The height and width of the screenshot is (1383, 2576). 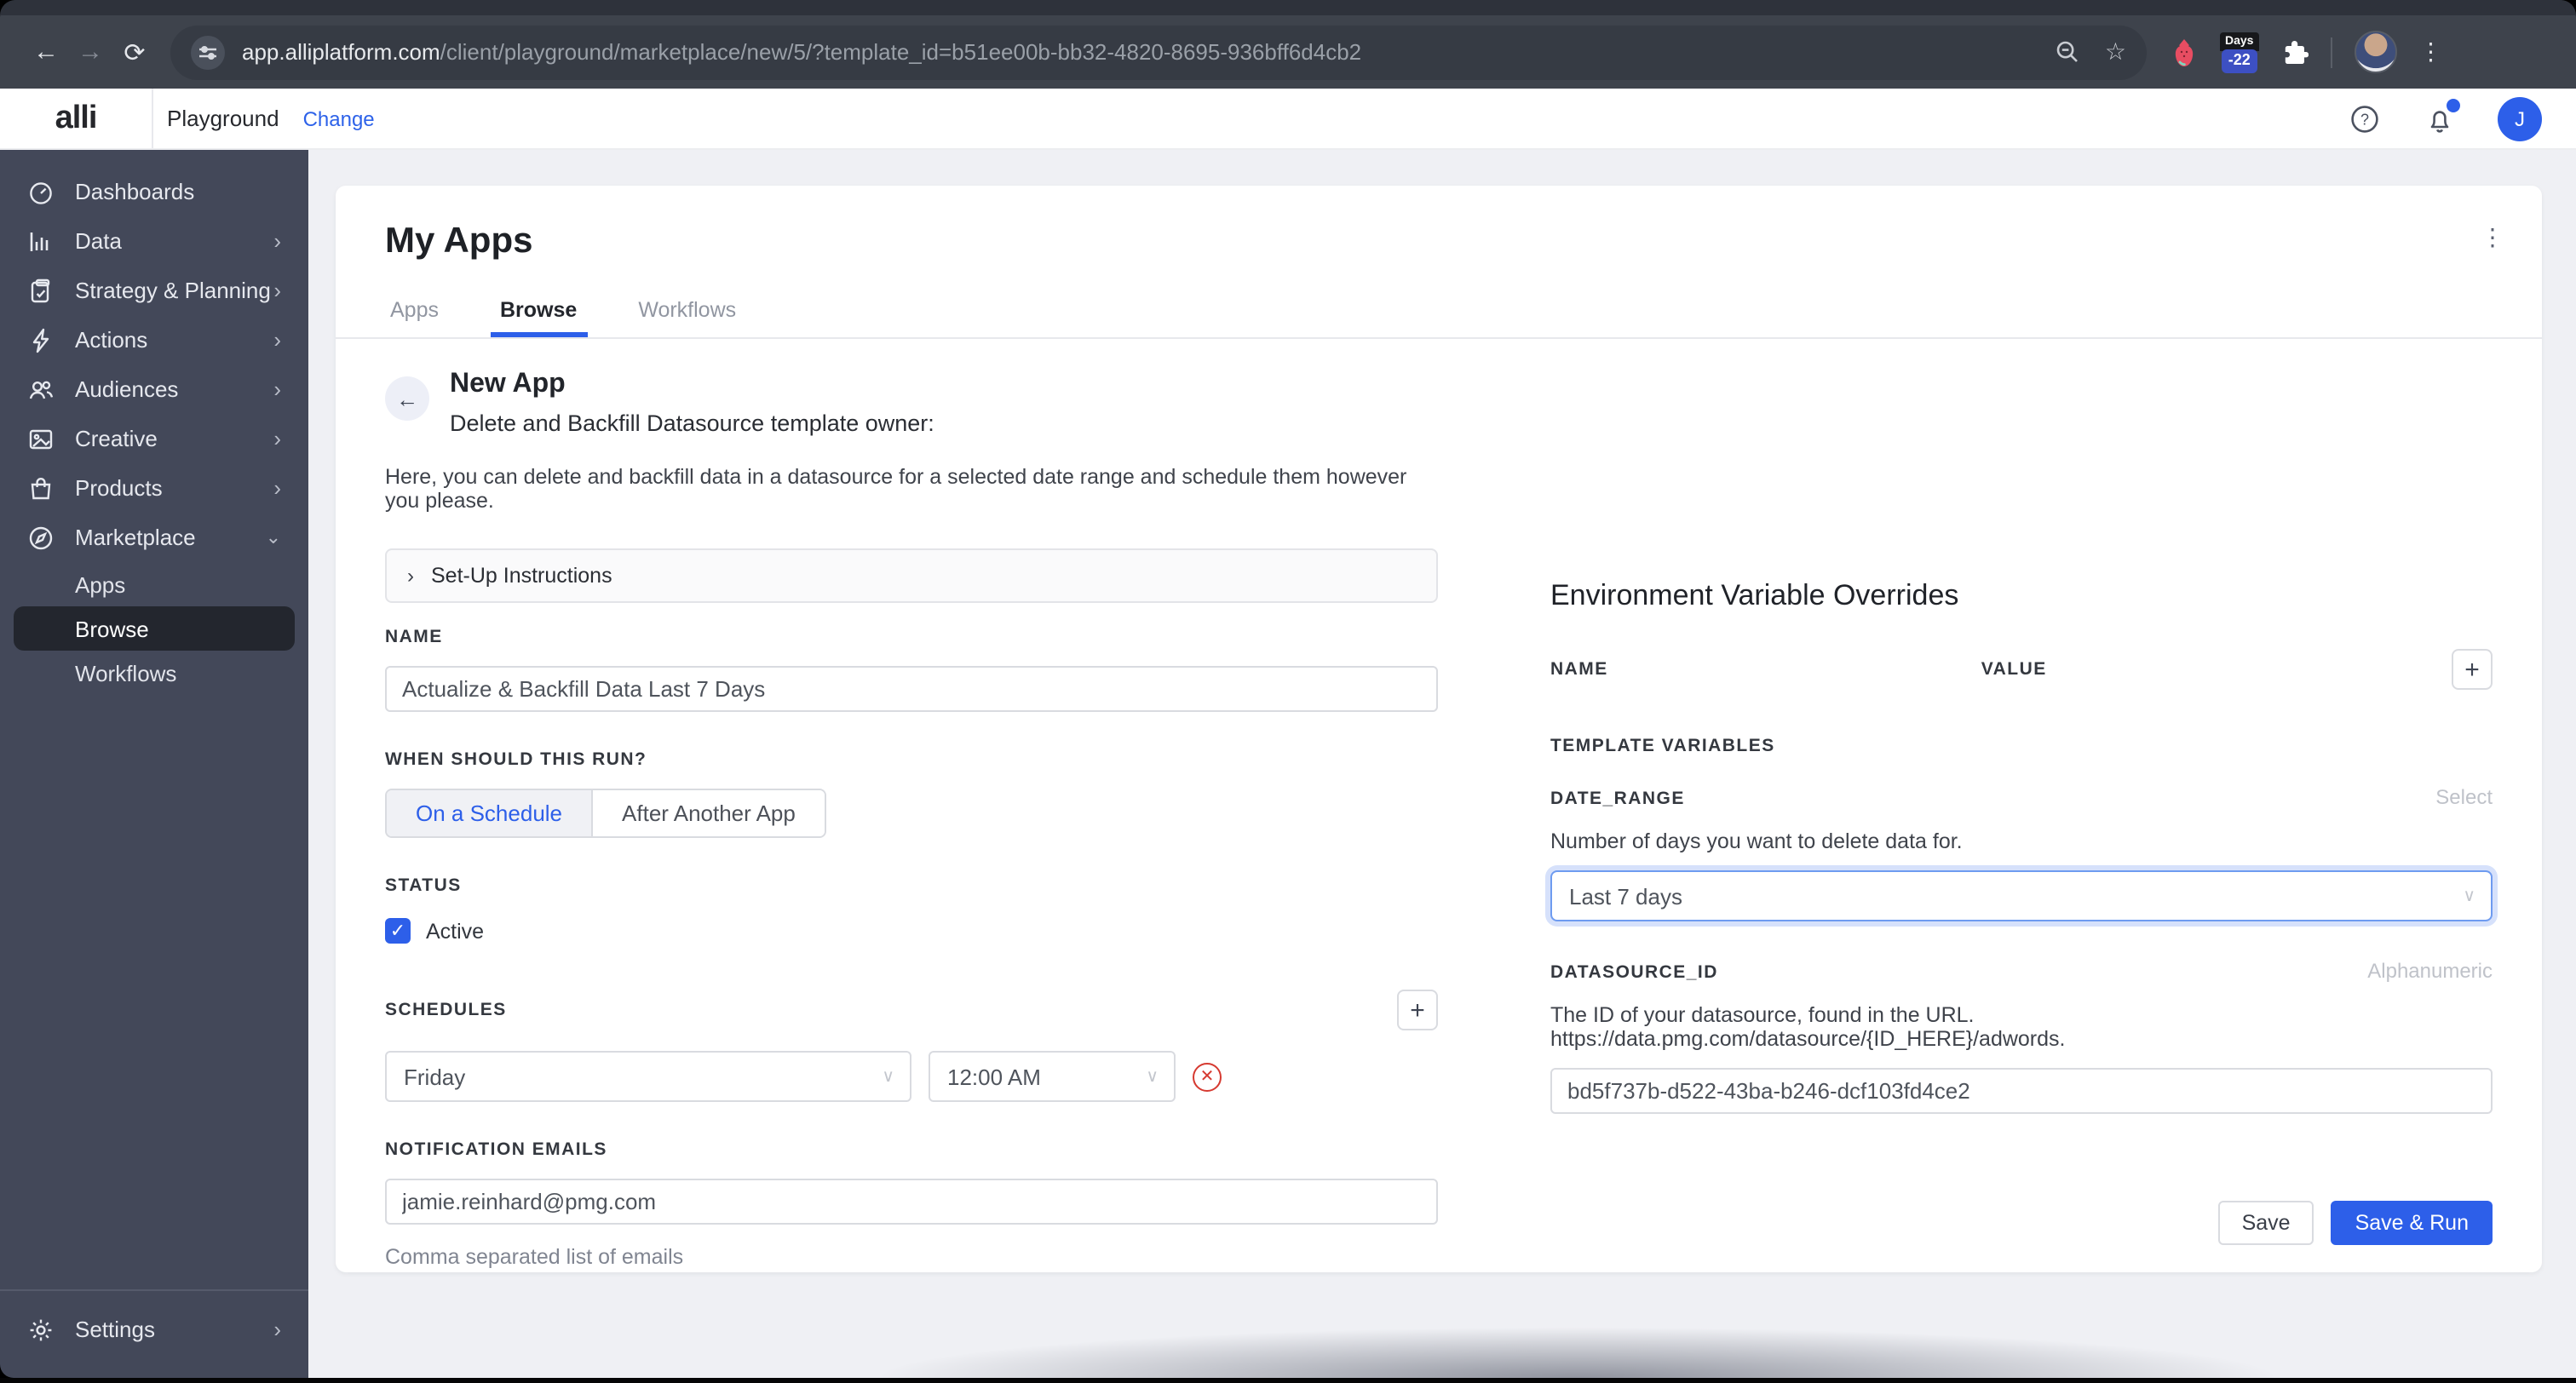 I want to click on gauge-icon, so click(x=41, y=191).